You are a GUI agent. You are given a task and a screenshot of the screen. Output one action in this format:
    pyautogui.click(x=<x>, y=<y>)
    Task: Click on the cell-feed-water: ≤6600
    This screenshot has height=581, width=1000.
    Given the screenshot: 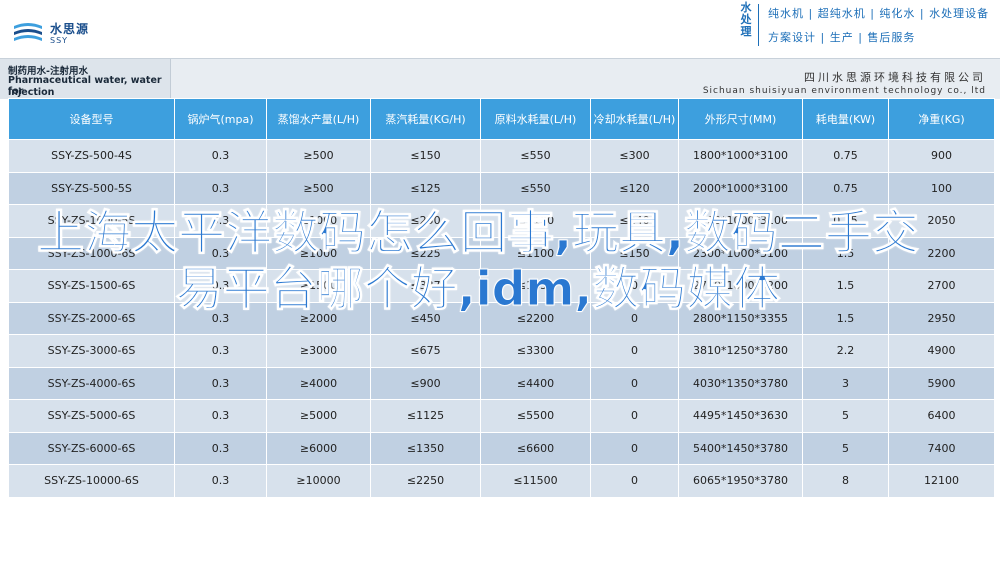 What is the action you would take?
    pyautogui.click(x=535, y=448)
    